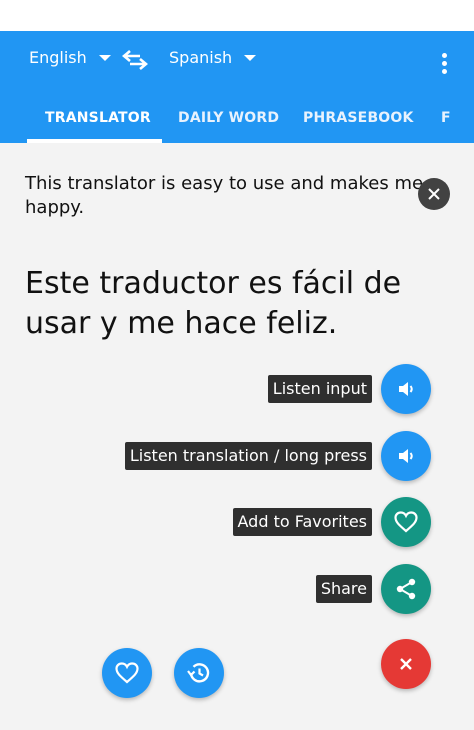 The image size is (474, 730). Describe the element at coordinates (94, 141) in the screenshot. I see `active-tab-indicator` at that location.